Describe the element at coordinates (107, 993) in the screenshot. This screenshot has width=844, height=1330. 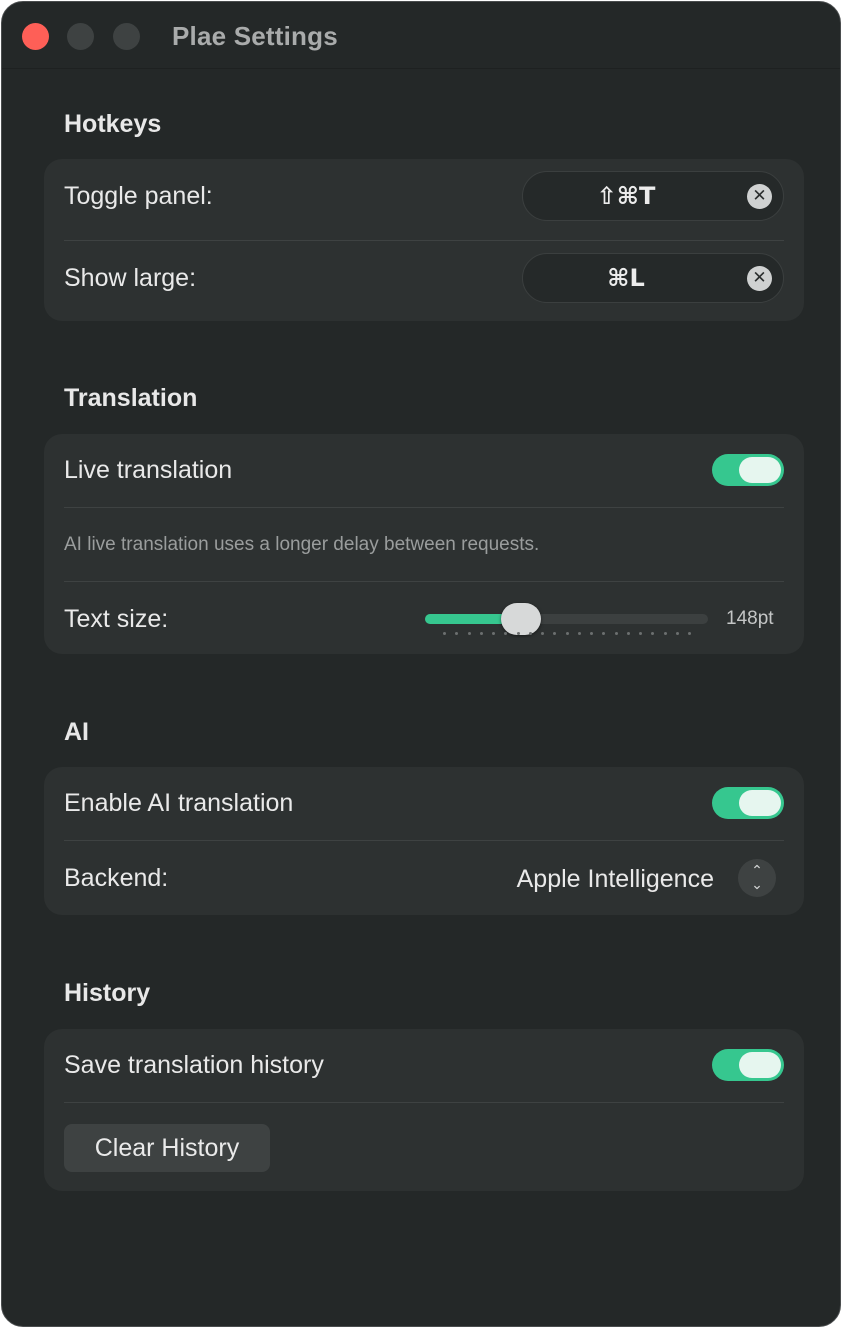
I see `section-title-history: History` at that location.